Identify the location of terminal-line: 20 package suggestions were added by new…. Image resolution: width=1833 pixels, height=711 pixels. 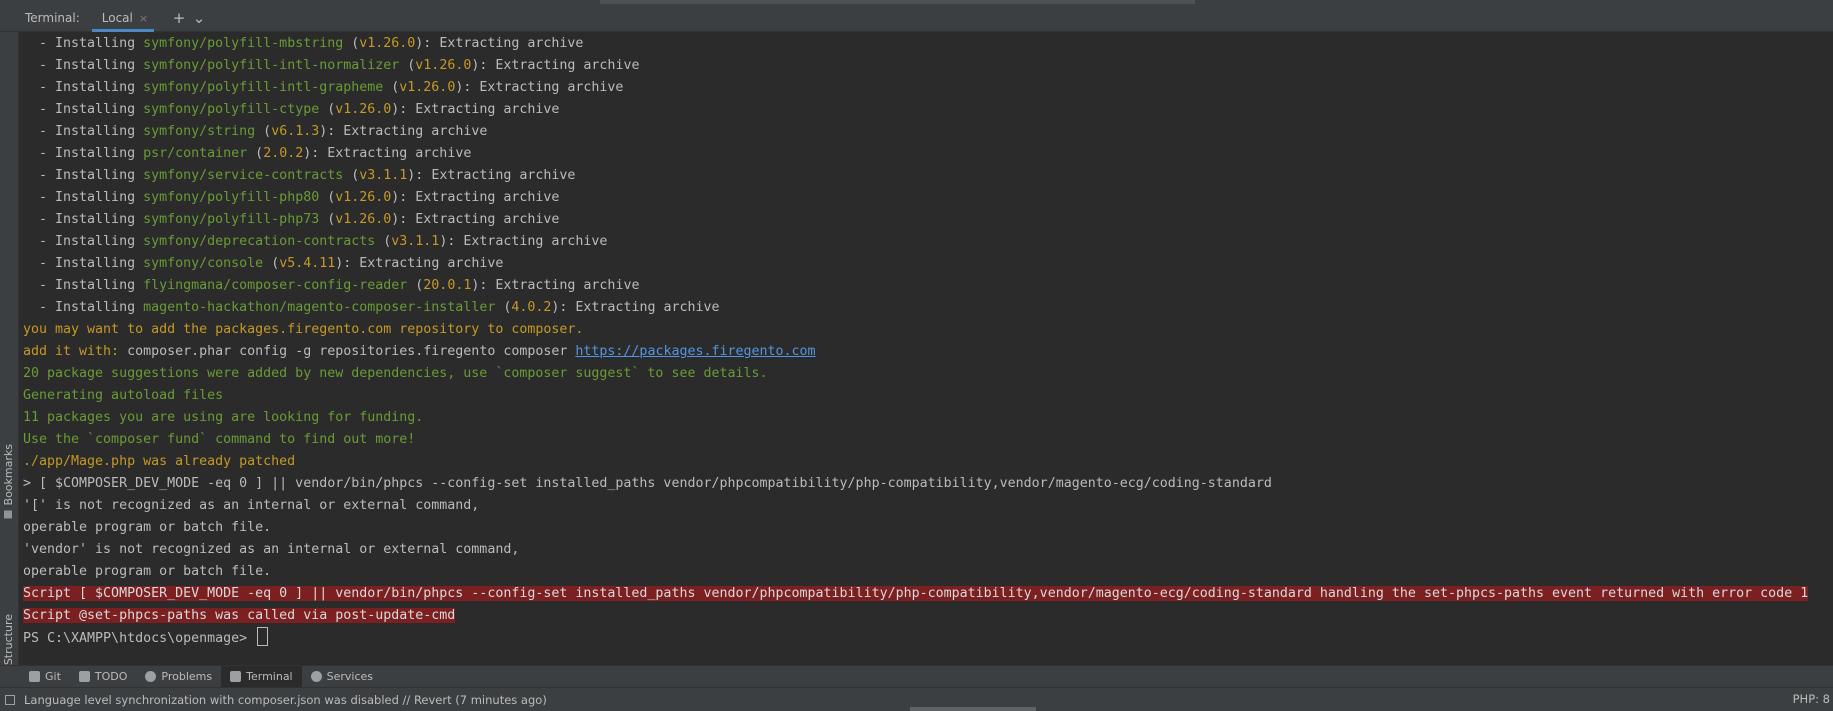
(395, 373).